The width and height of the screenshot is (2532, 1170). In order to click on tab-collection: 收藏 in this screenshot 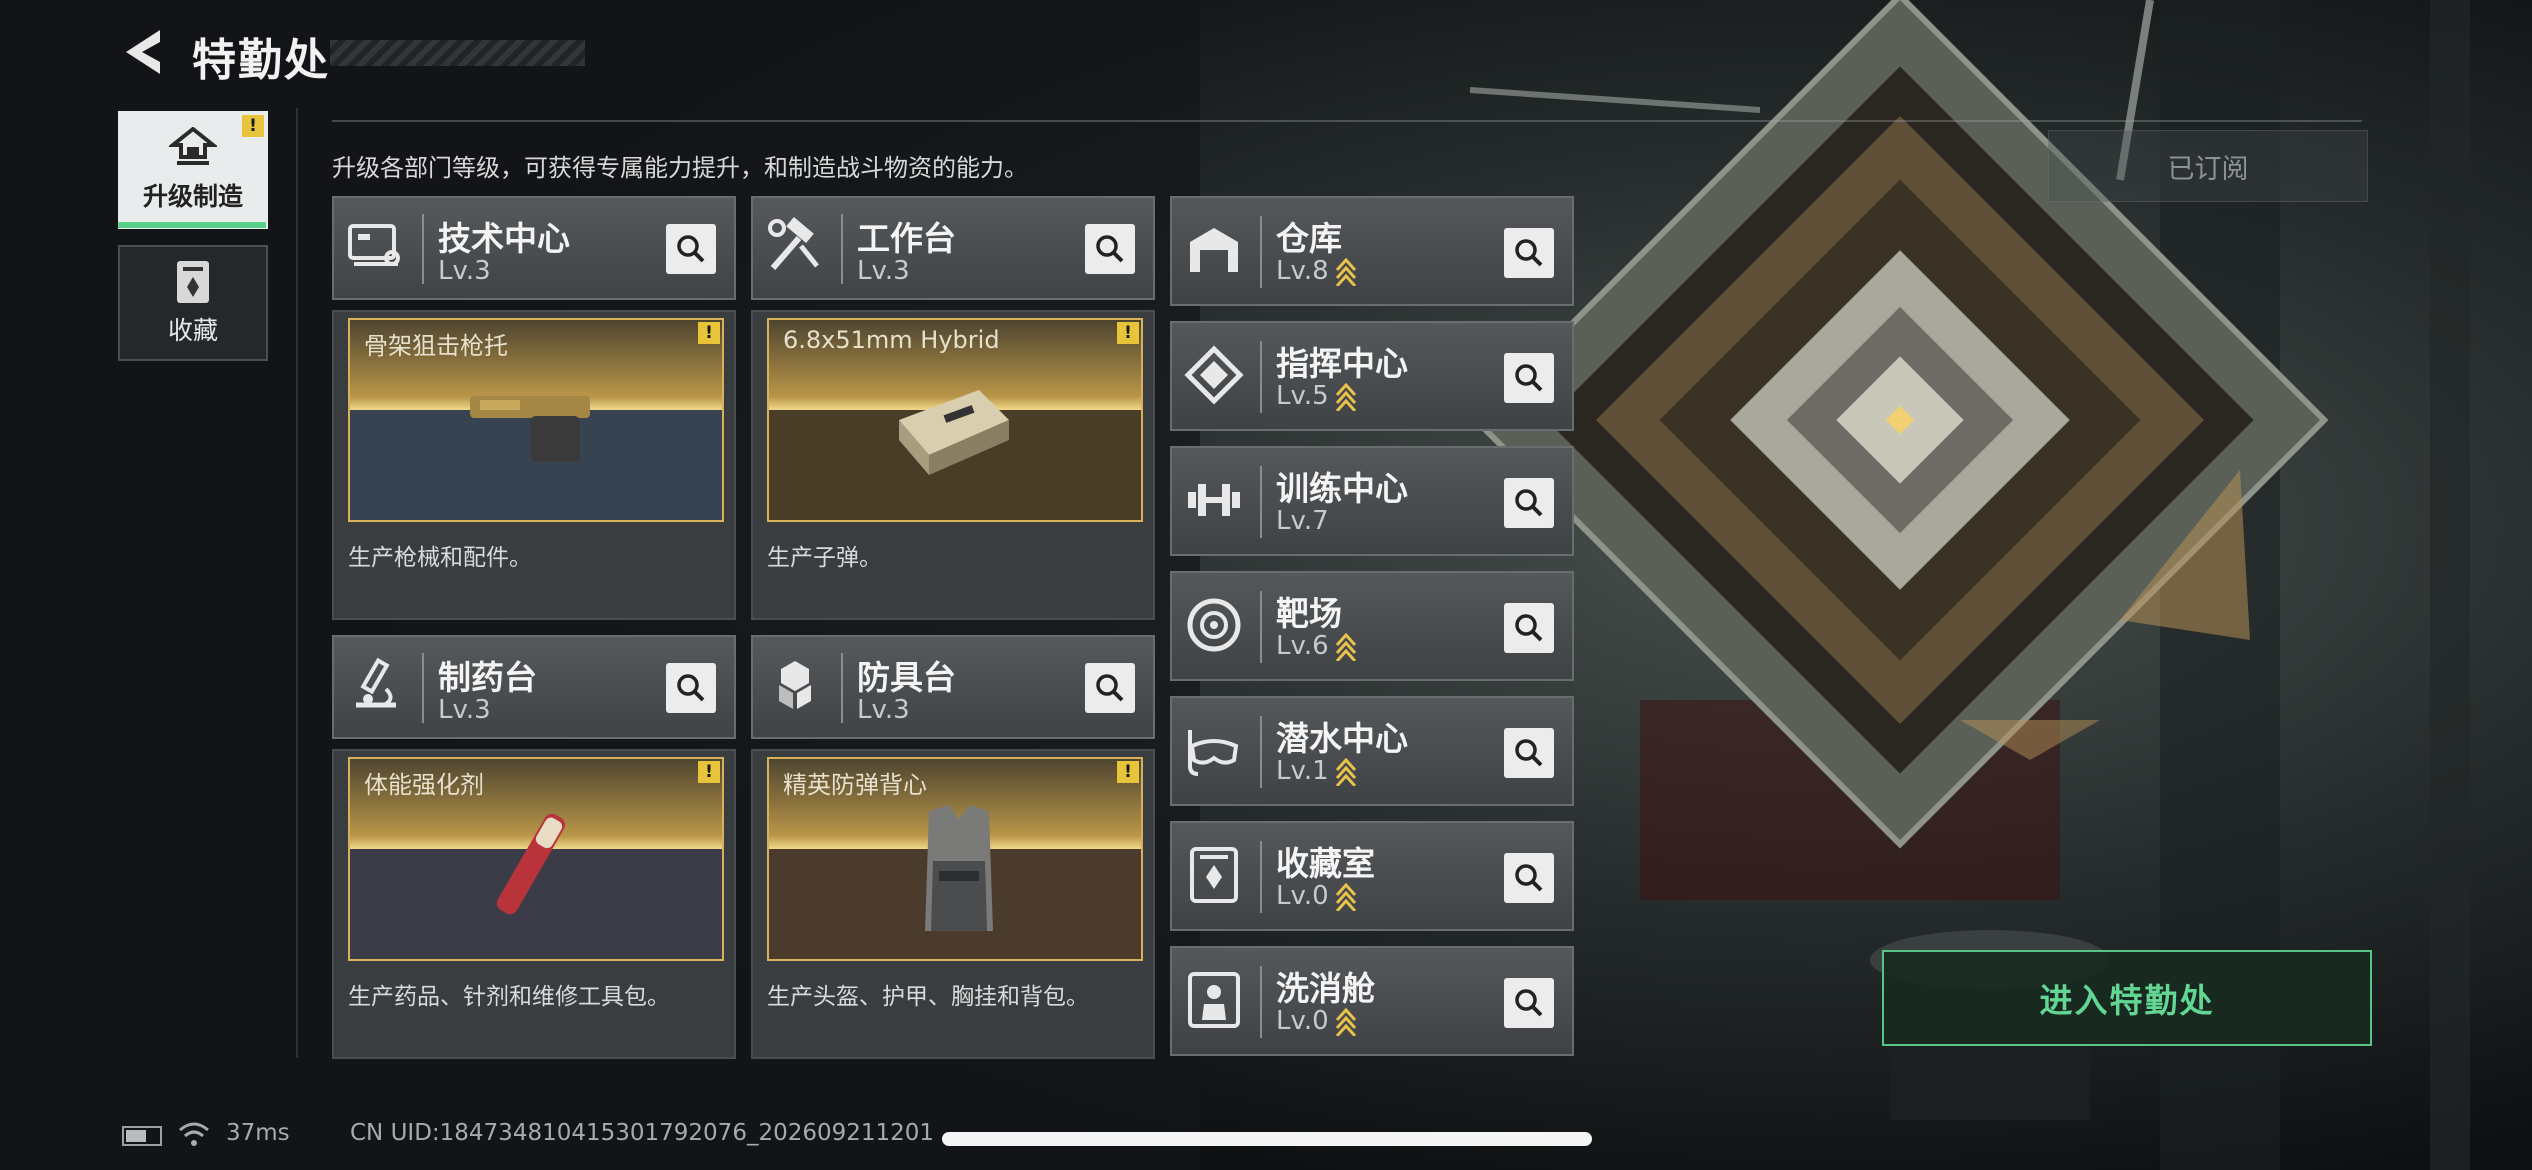, I will do `click(193, 303)`.